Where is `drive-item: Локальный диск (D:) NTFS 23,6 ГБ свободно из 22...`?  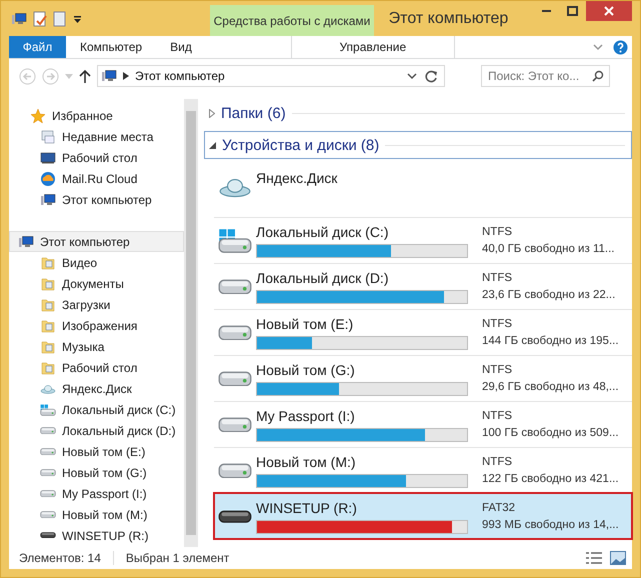
drive-item: Локальный диск (D:) NTFS 23,6 ГБ свободно из 22... is located at coordinates (423, 286).